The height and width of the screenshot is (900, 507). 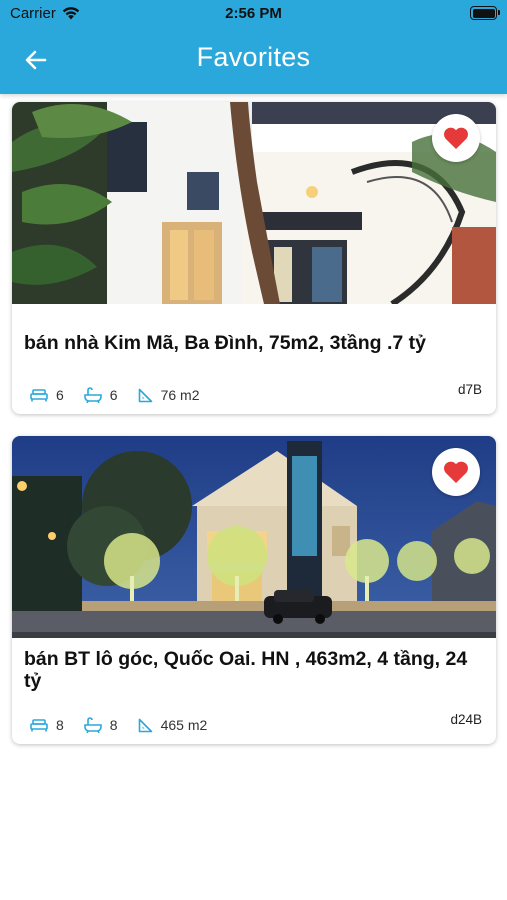 What do you see at coordinates (60, 395) in the screenshot?
I see `bedrooms-count: 6` at bounding box center [60, 395].